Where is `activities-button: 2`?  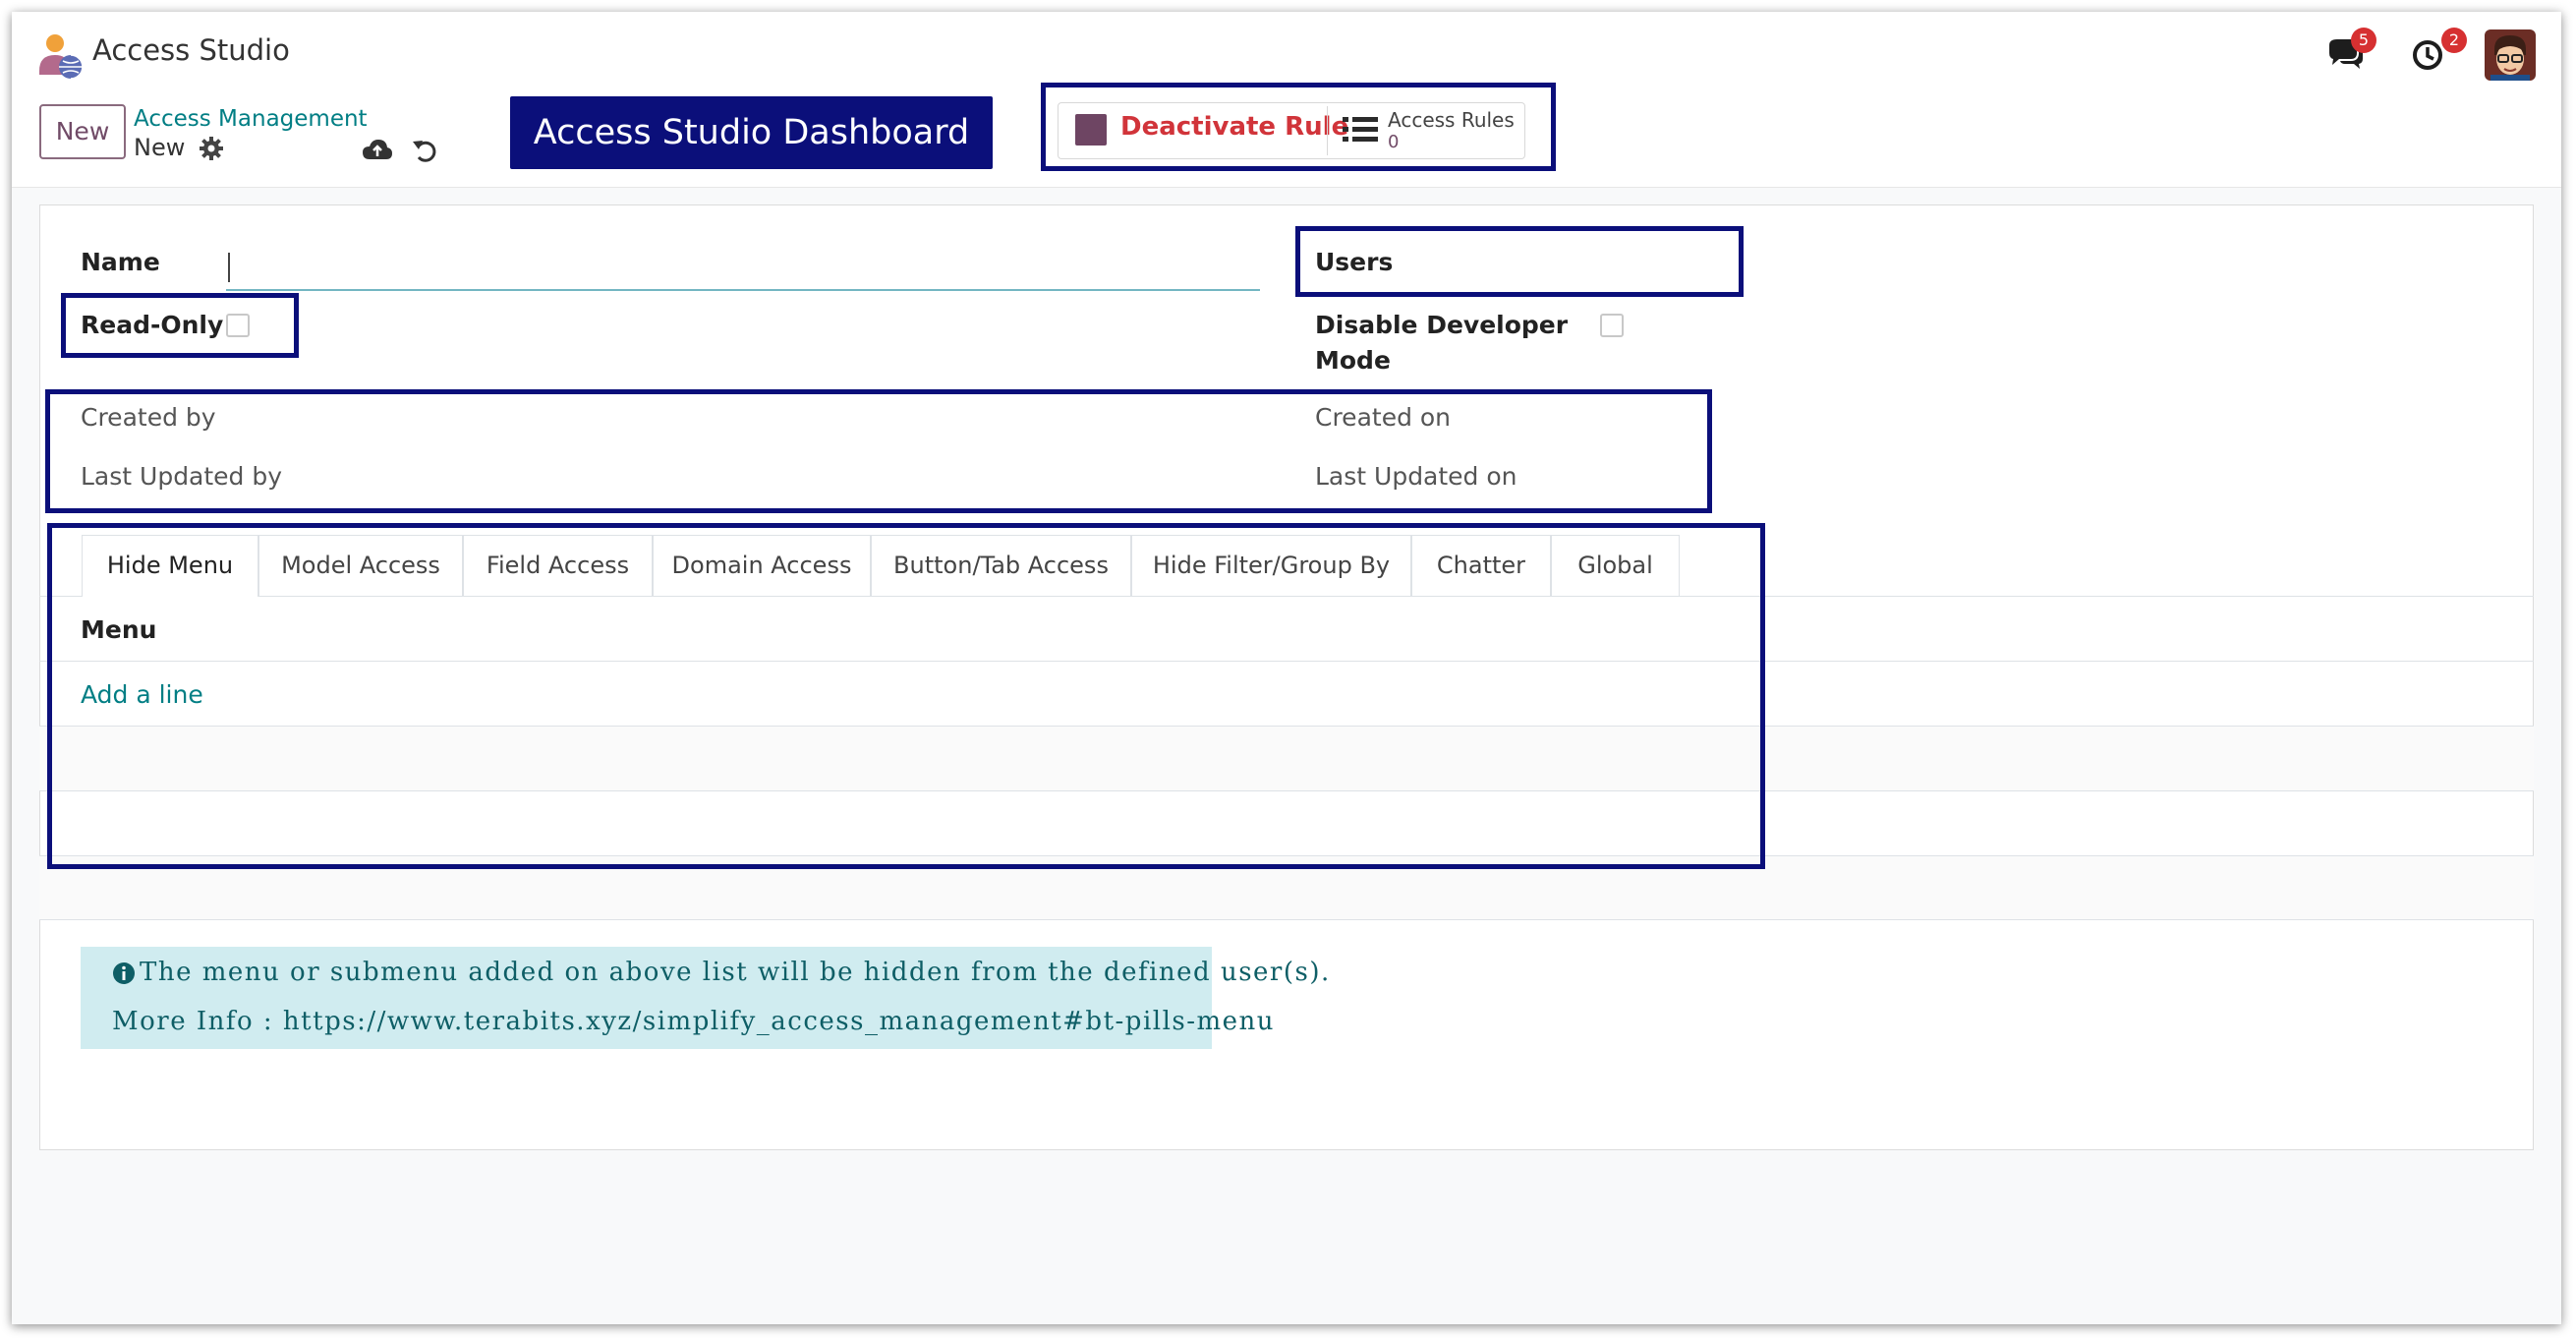
activities-button: 2 is located at coordinates (2438, 54).